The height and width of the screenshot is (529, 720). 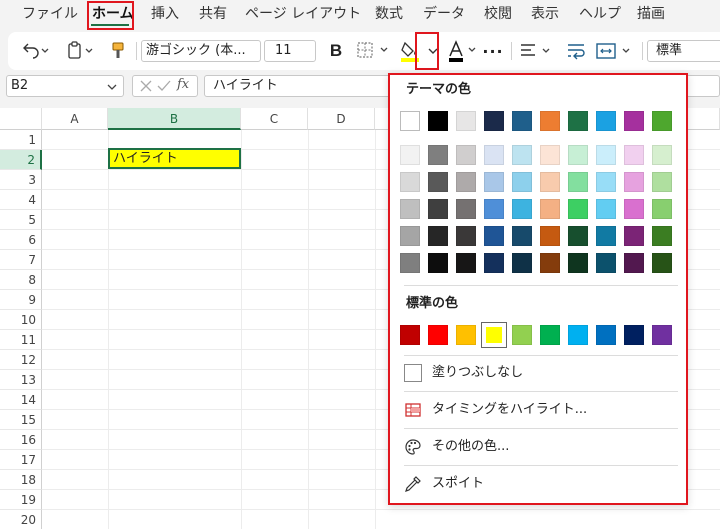 I want to click on eyedropper-option: スポイト, so click(x=540, y=484).